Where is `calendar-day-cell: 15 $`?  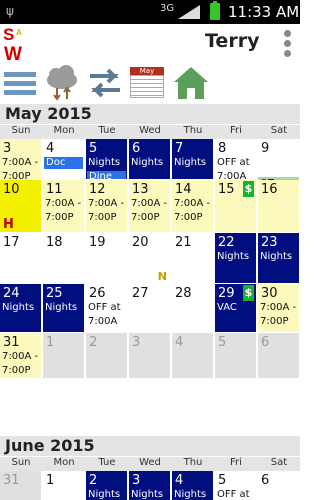
calendar-day-cell: 15 $ is located at coordinates (235, 206).